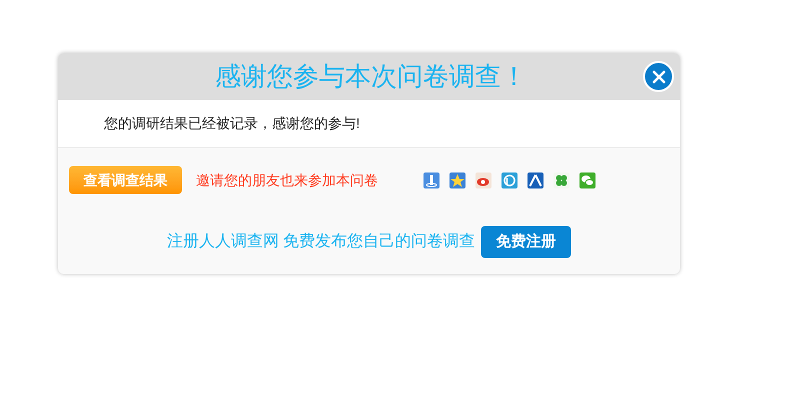 This screenshot has width=800, height=417. I want to click on eye-icon, so click(483, 180).